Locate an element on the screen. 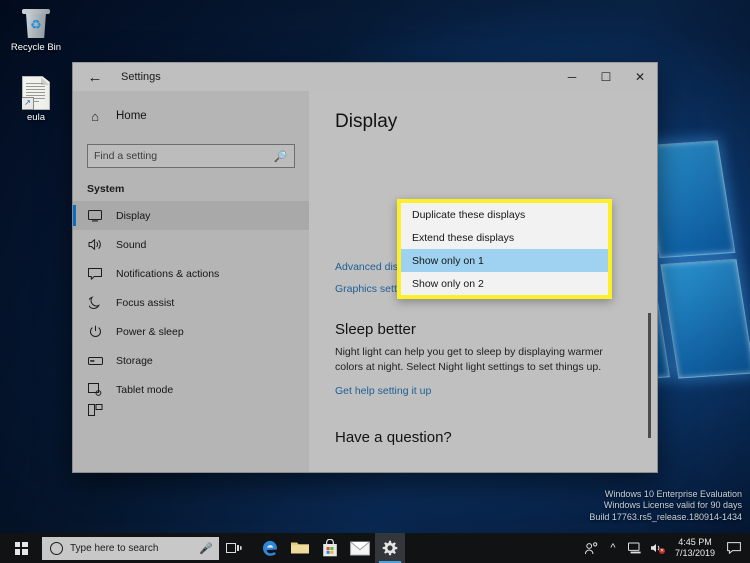 This screenshot has width=750, height=563. get-help-setting-it-up-link: Get help setting it up is located at coordinates (483, 391).